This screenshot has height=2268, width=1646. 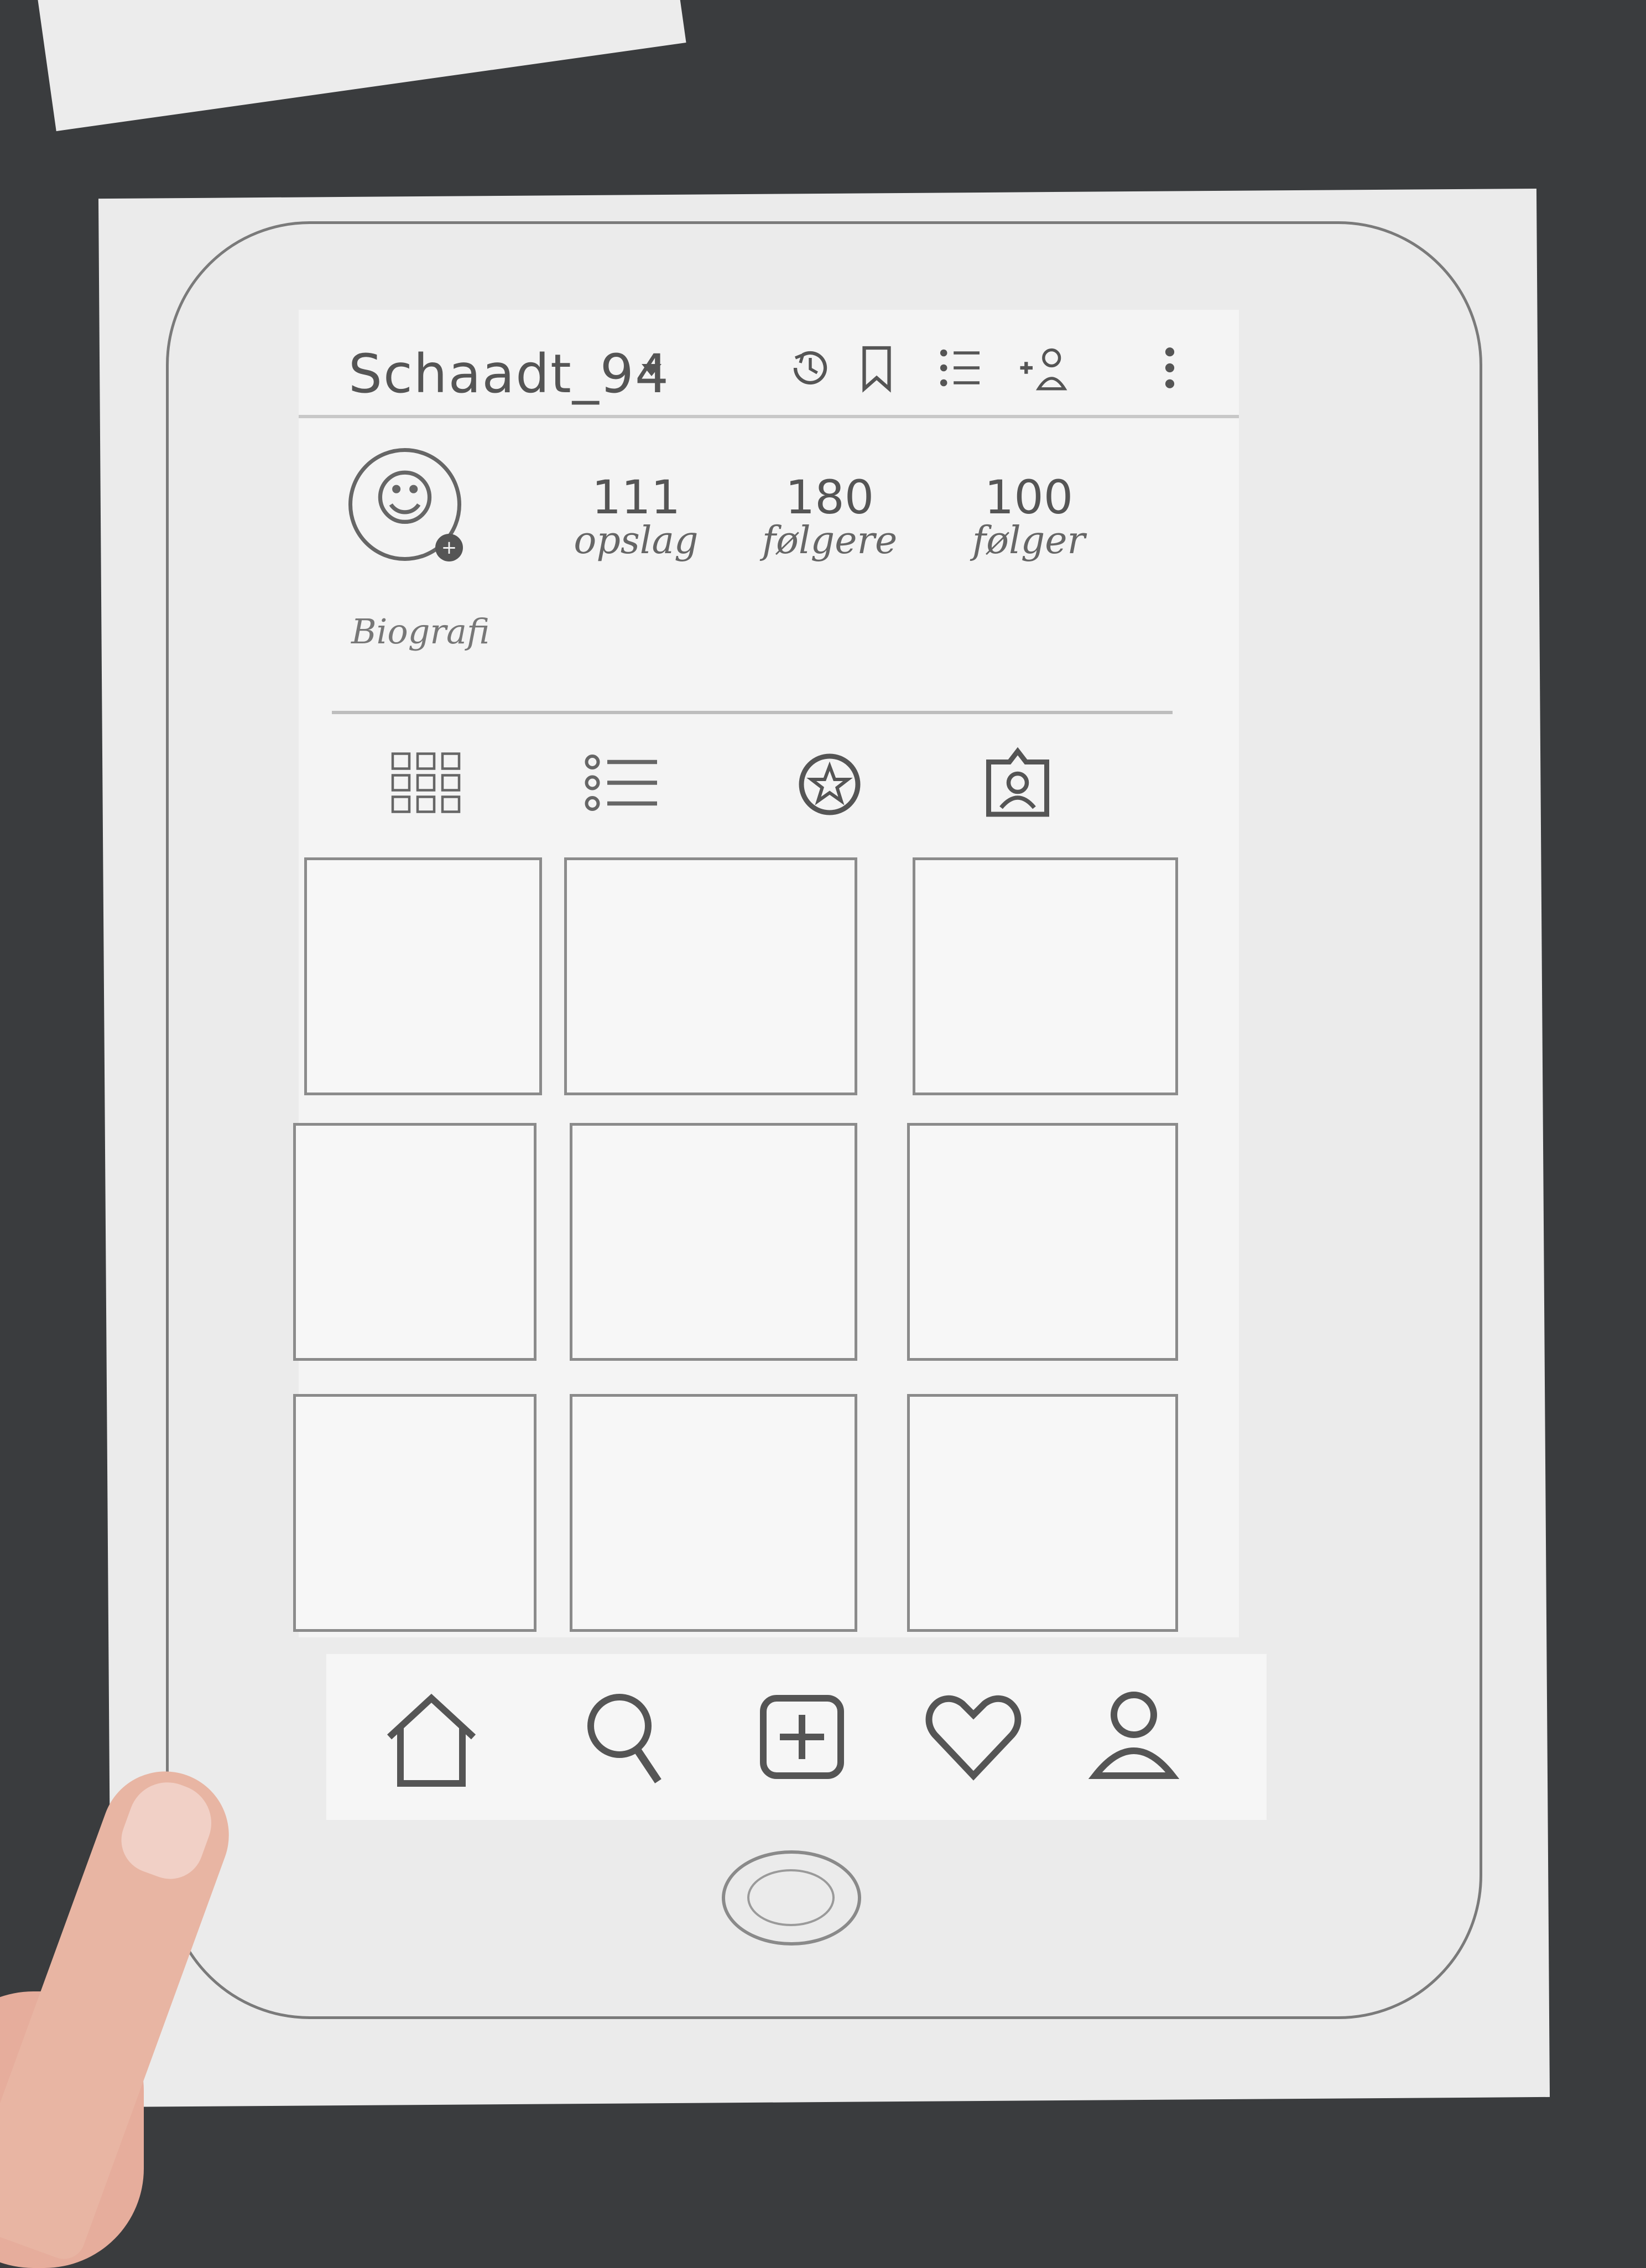 I want to click on more-icon, so click(x=1170, y=368).